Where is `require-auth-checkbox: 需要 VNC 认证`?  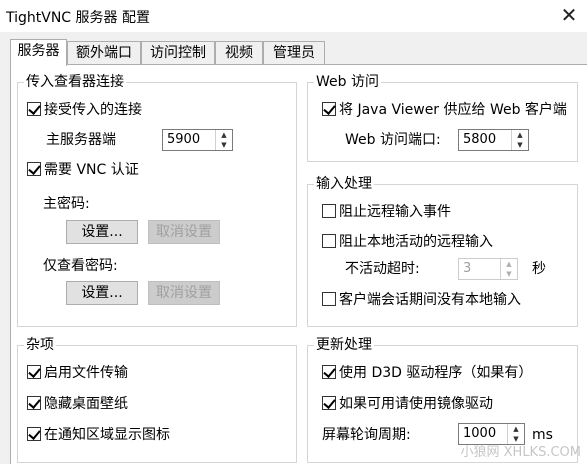 require-auth-checkbox: 需要 VNC 认证 is located at coordinates (83, 170).